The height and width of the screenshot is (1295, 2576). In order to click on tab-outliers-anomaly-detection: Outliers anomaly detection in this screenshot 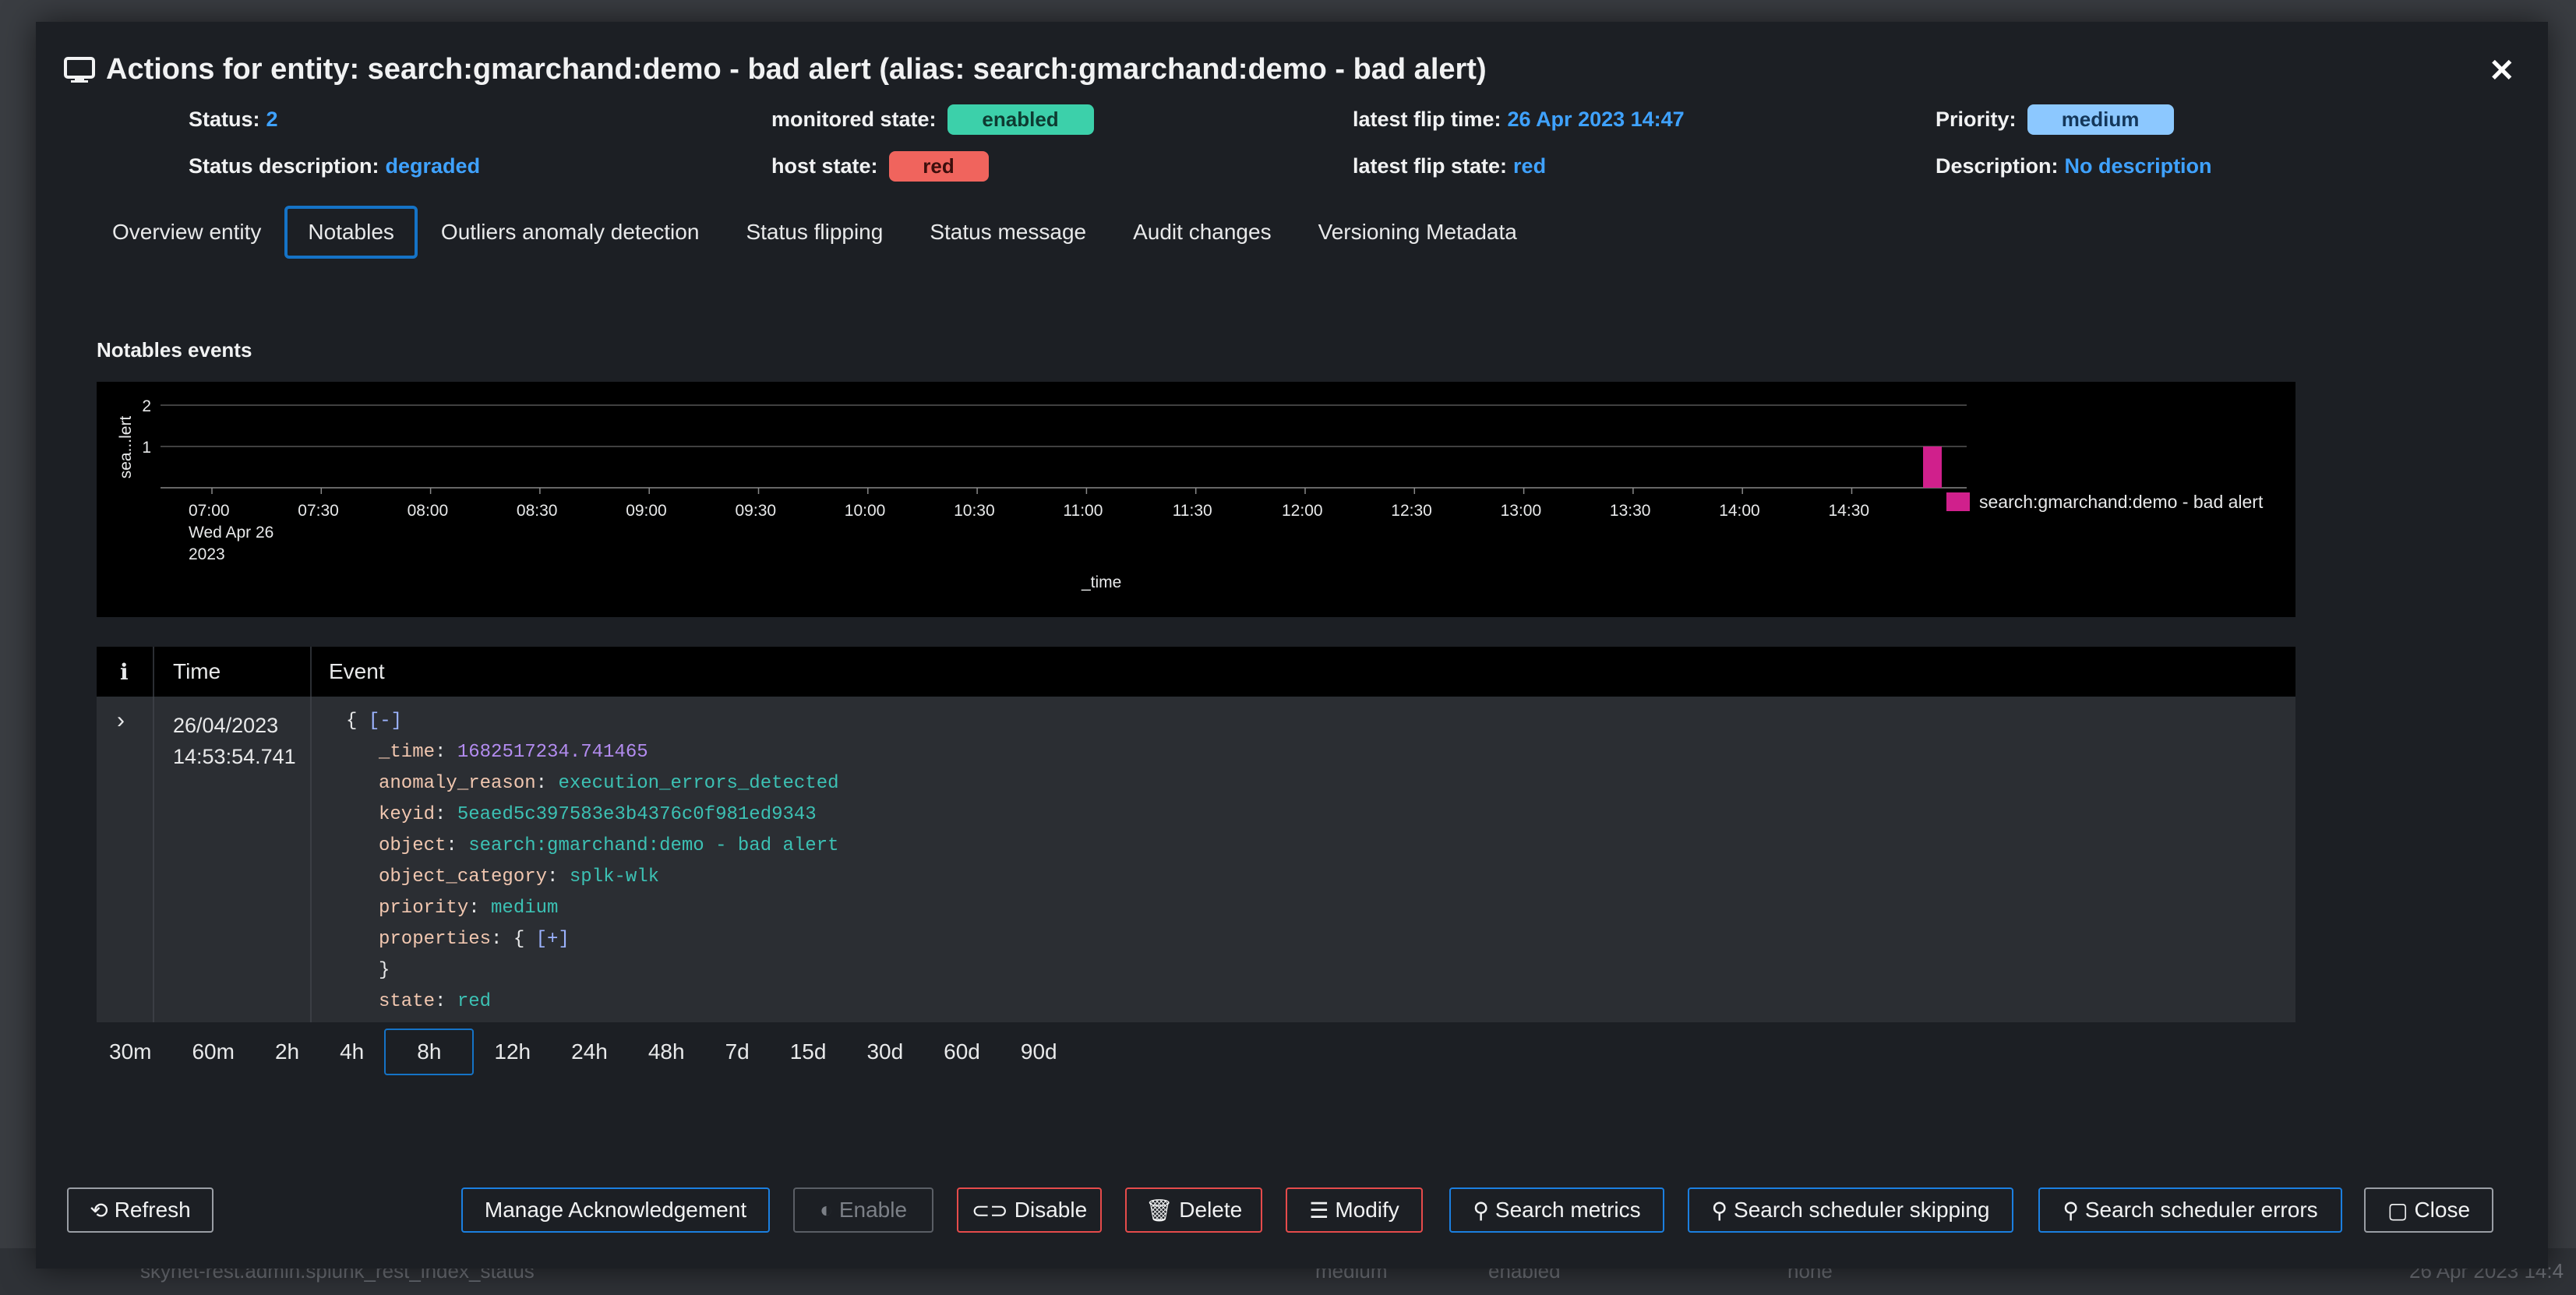, I will do `click(570, 233)`.